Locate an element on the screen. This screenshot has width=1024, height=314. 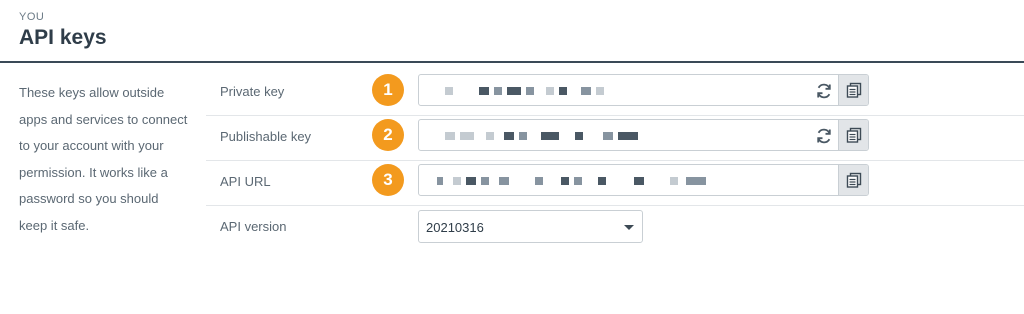
api-version-row: API version 20210316 is located at coordinates (615, 228).